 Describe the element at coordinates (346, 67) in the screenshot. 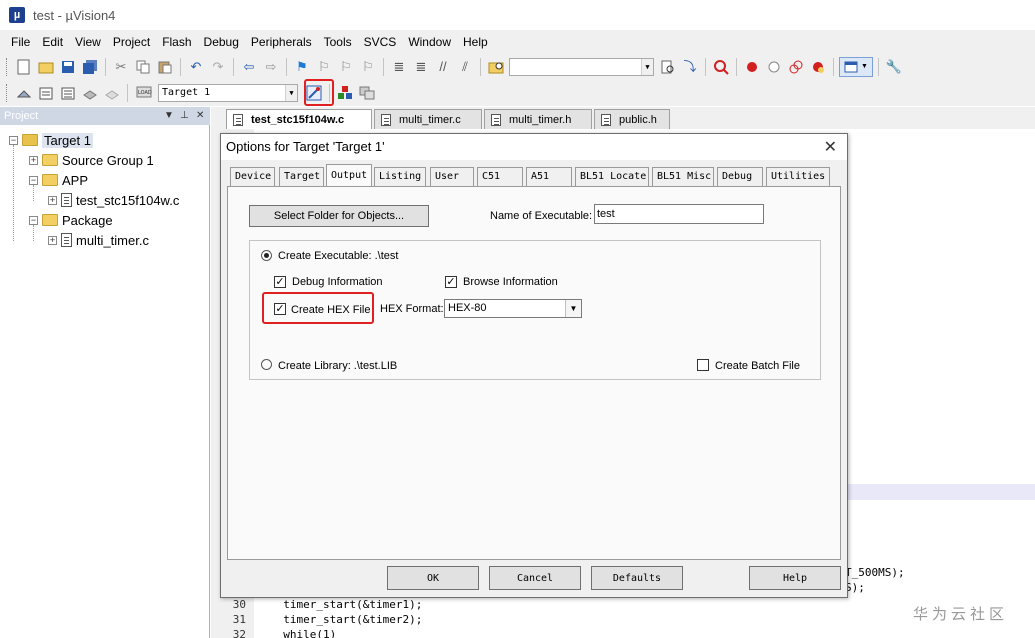

I see `bookmark-next-icon: ⚐` at that location.